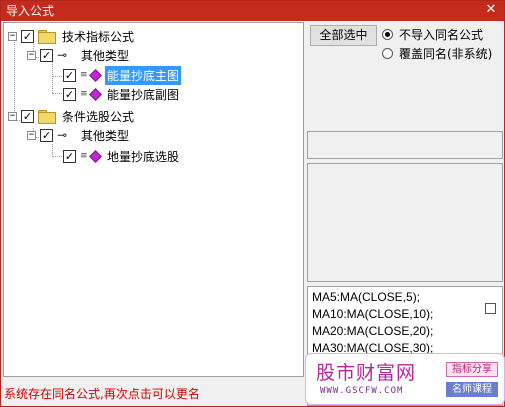 This screenshot has height=407, width=505. What do you see at coordinates (472, 389) in the screenshot?
I see `watermark-tag-course: 名师课程` at bounding box center [472, 389].